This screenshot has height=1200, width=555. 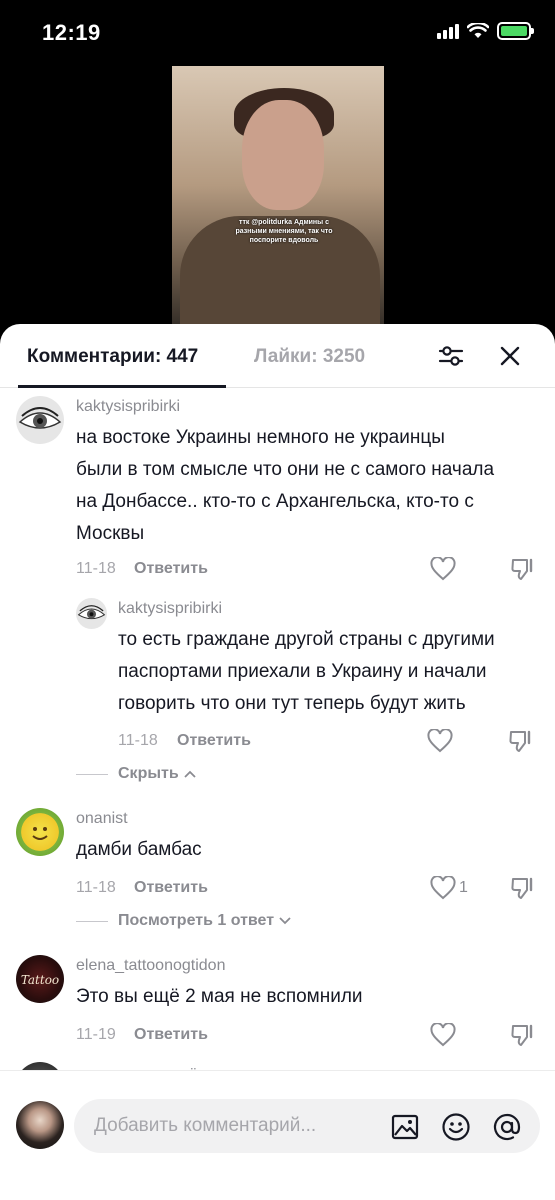 What do you see at coordinates (306, 639) in the screenshot?
I see `comment-line: то есть граждане другой страны с другими` at bounding box center [306, 639].